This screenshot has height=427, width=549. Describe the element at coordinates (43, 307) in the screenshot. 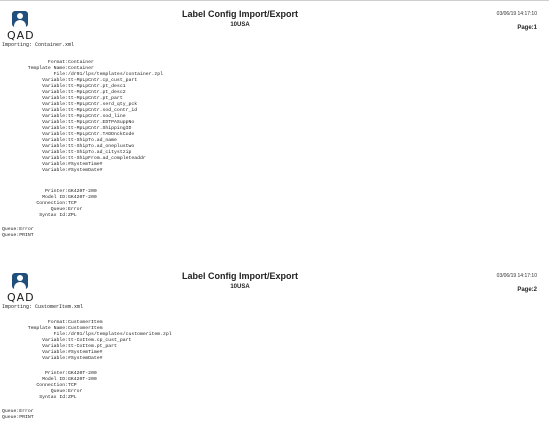

I see `importing-line: Importing: CustomerItem.xml` at that location.